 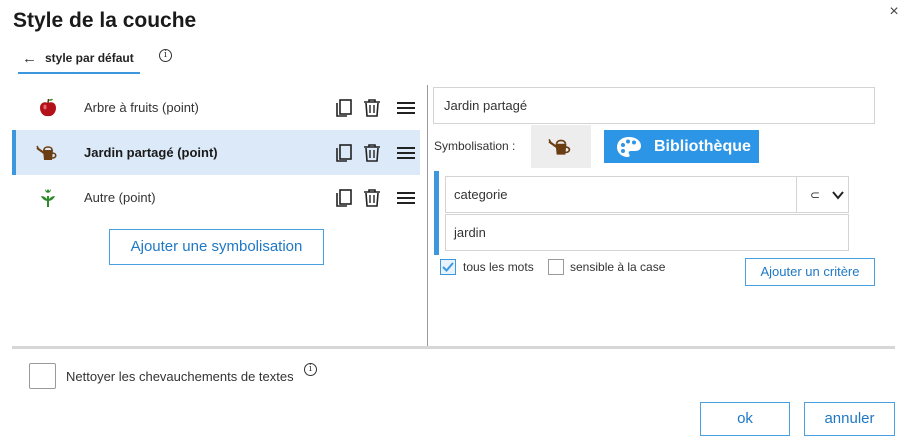 I want to click on whole-words-checkbox, so click(x=448, y=267).